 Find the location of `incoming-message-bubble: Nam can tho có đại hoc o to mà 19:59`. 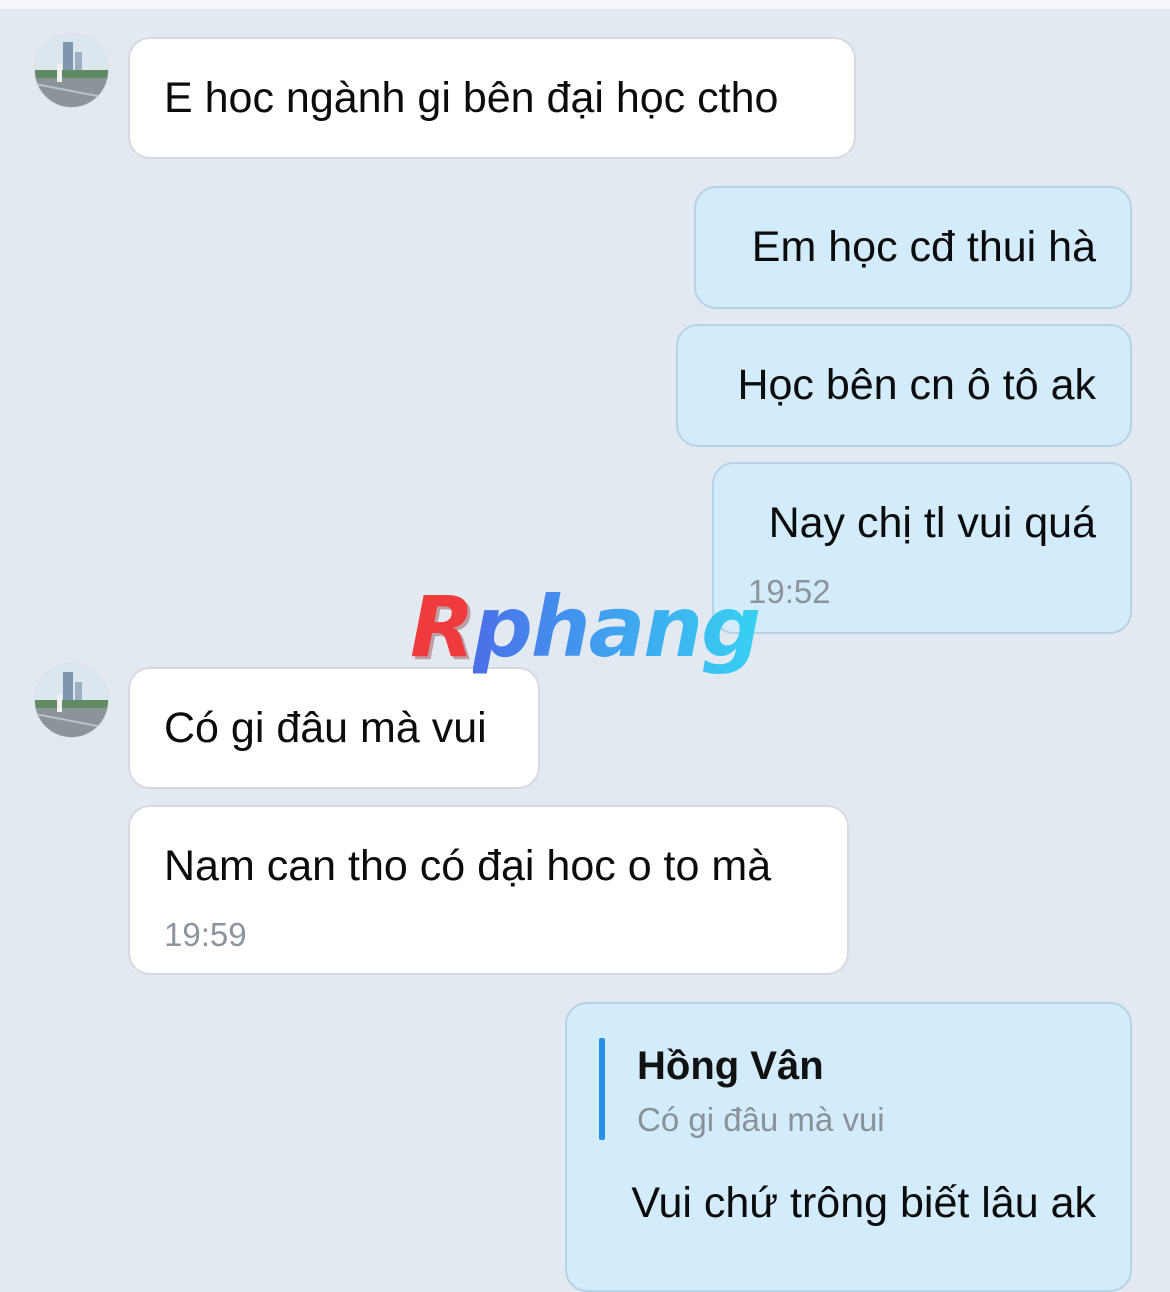

incoming-message-bubble: Nam can tho có đại hoc o to mà 19:59 is located at coordinates (488, 890).